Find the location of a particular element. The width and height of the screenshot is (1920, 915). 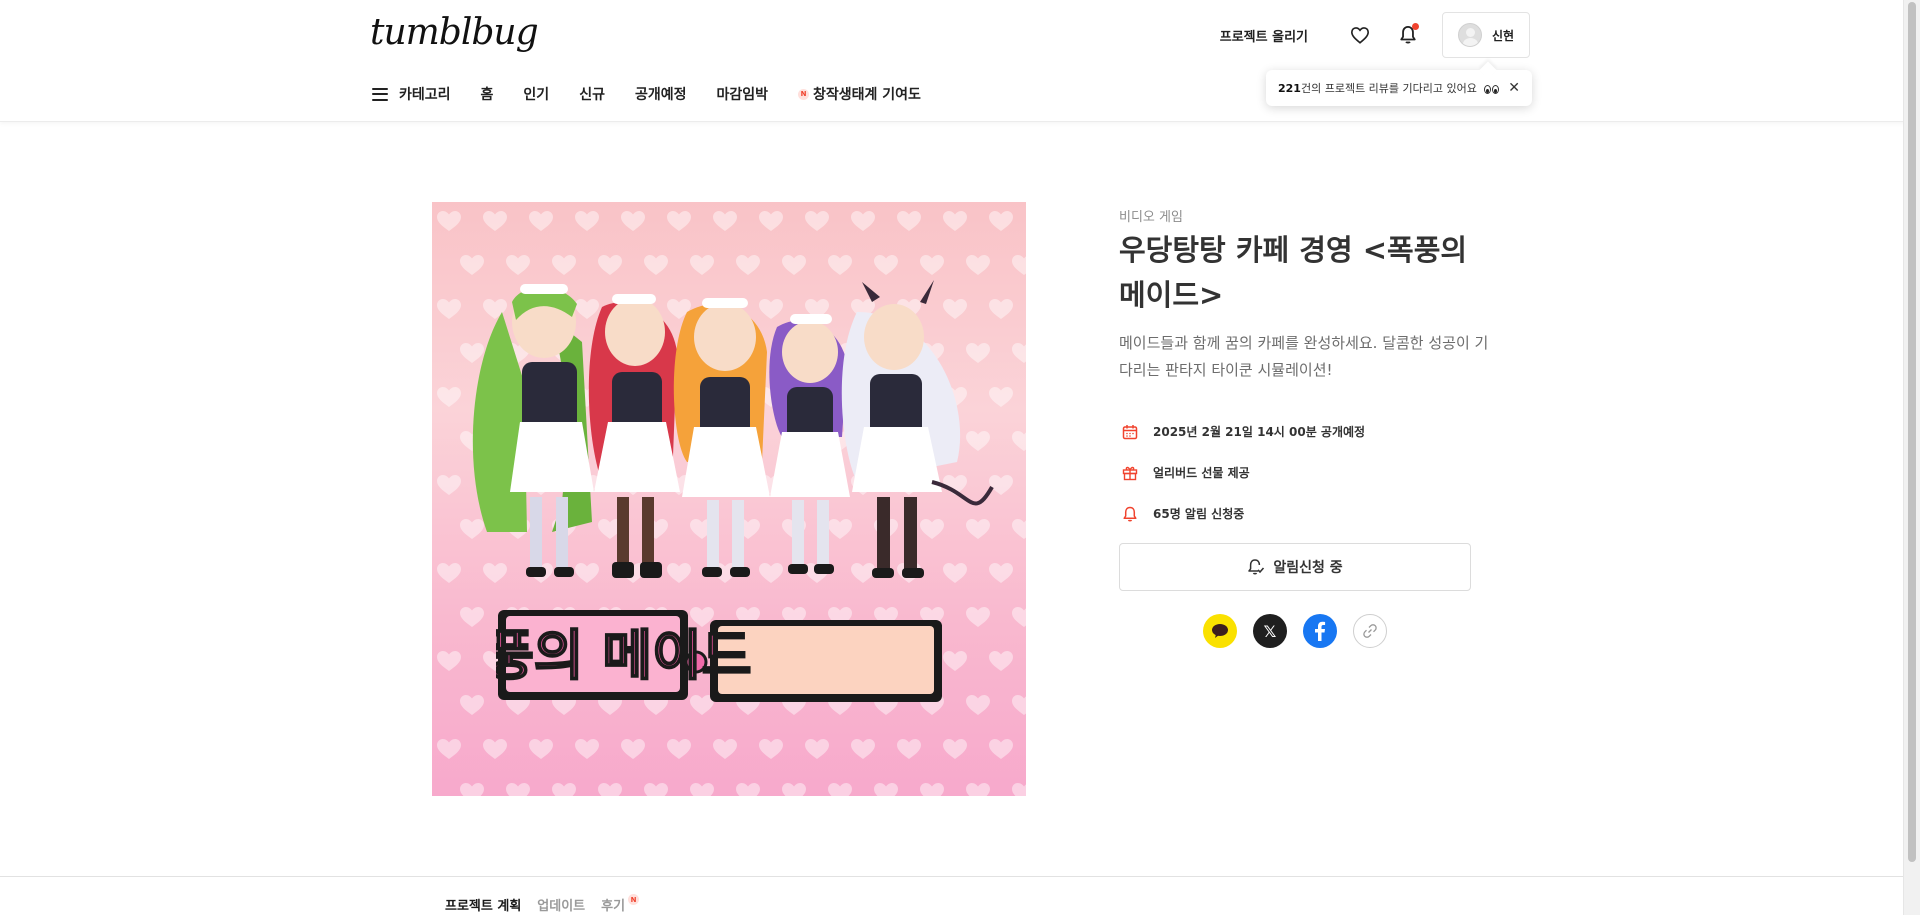

nav-item-label: 창작생태계 기여도 is located at coordinates (867, 95).